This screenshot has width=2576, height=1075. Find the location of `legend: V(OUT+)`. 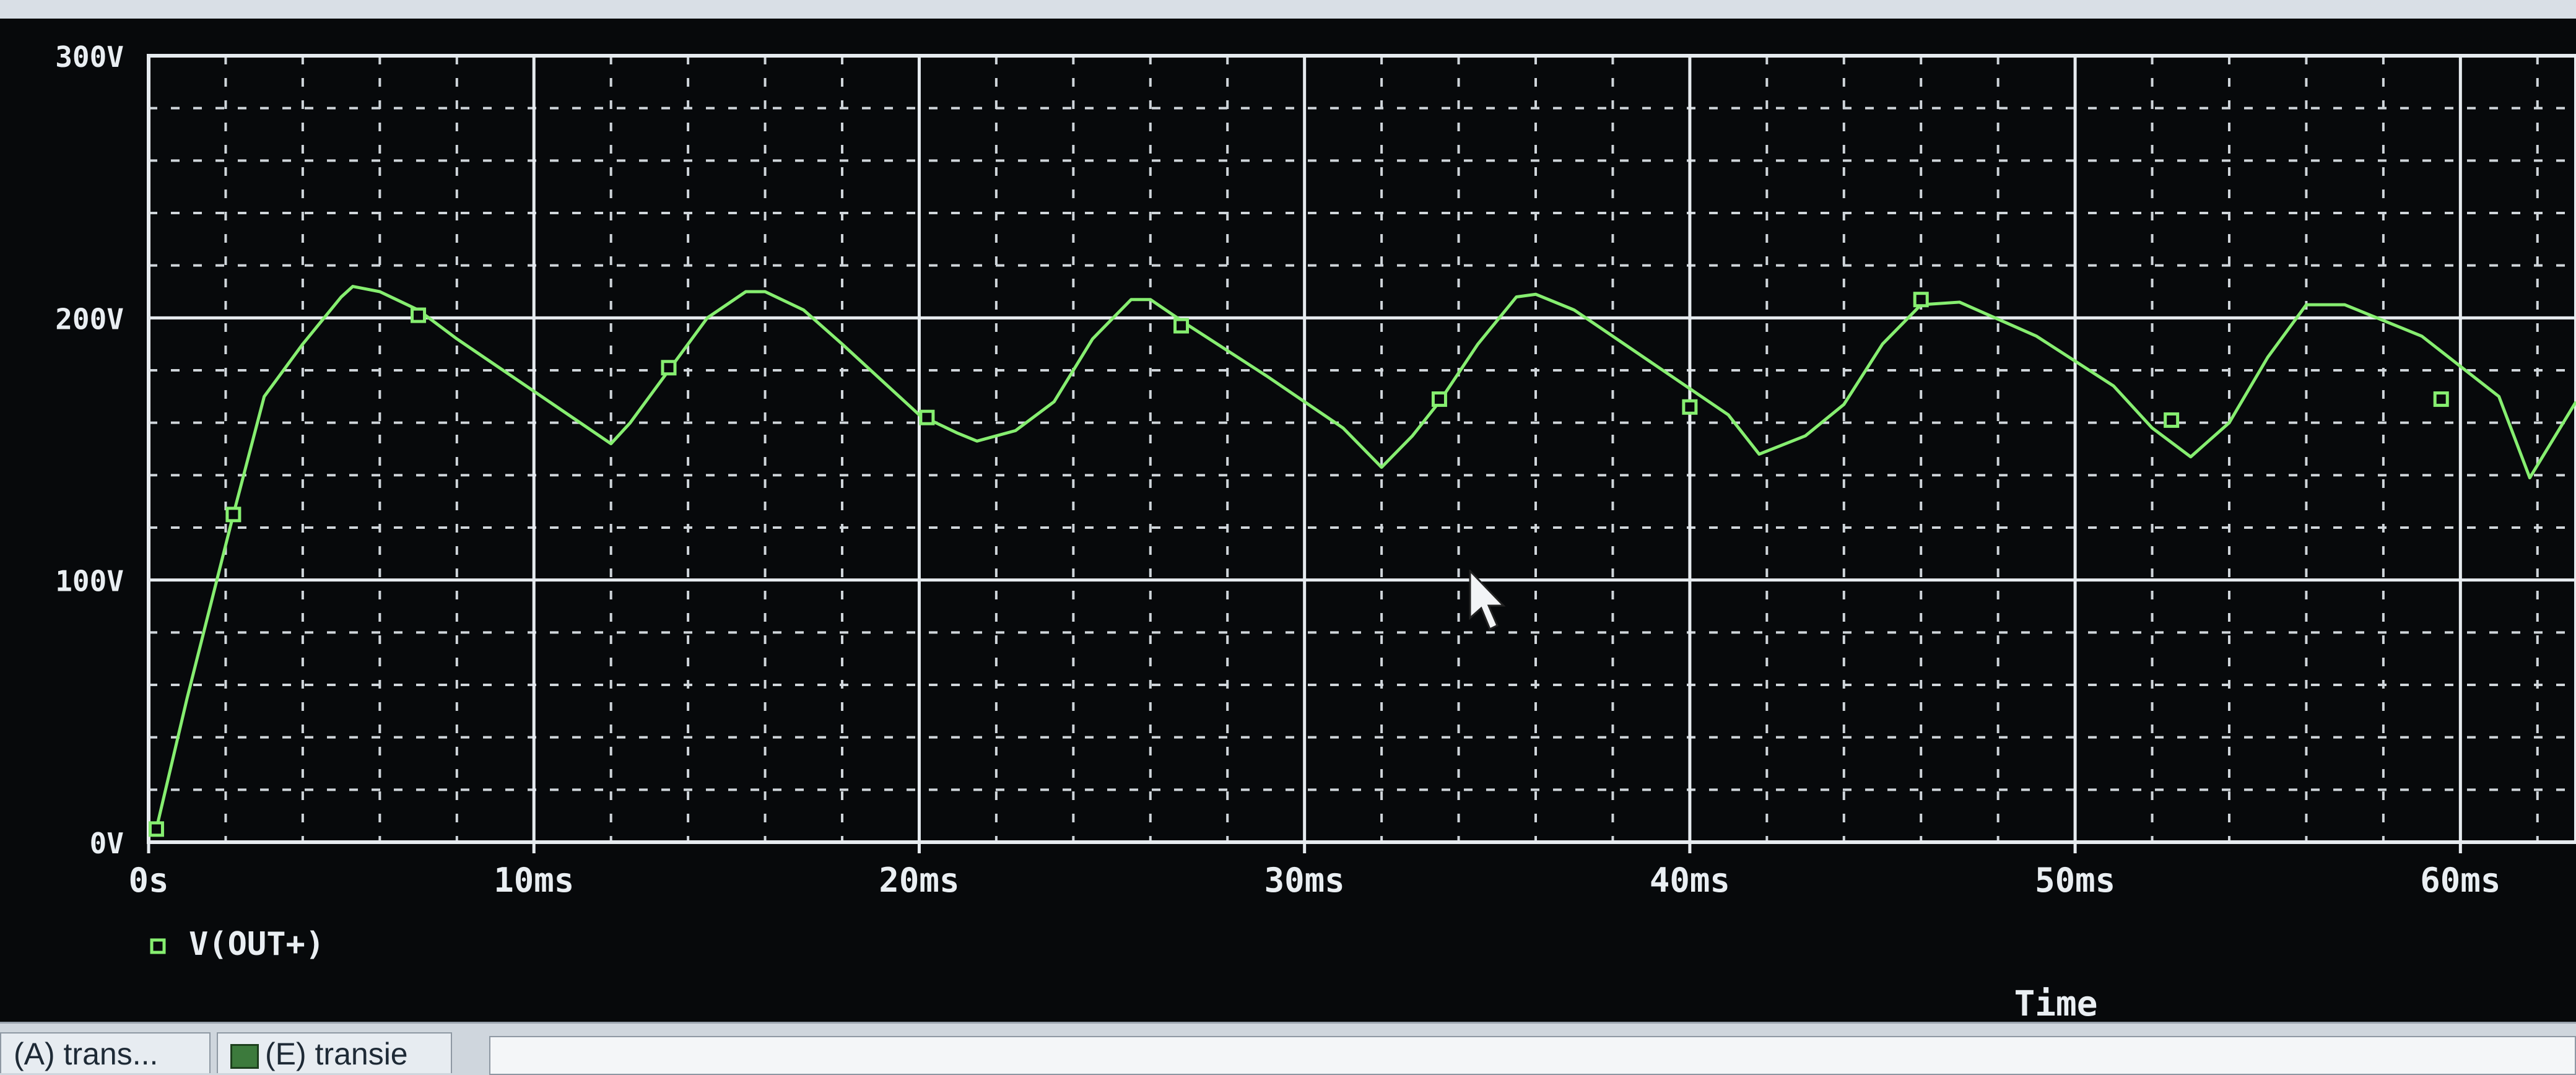

legend: V(OUT+) is located at coordinates (237, 945).